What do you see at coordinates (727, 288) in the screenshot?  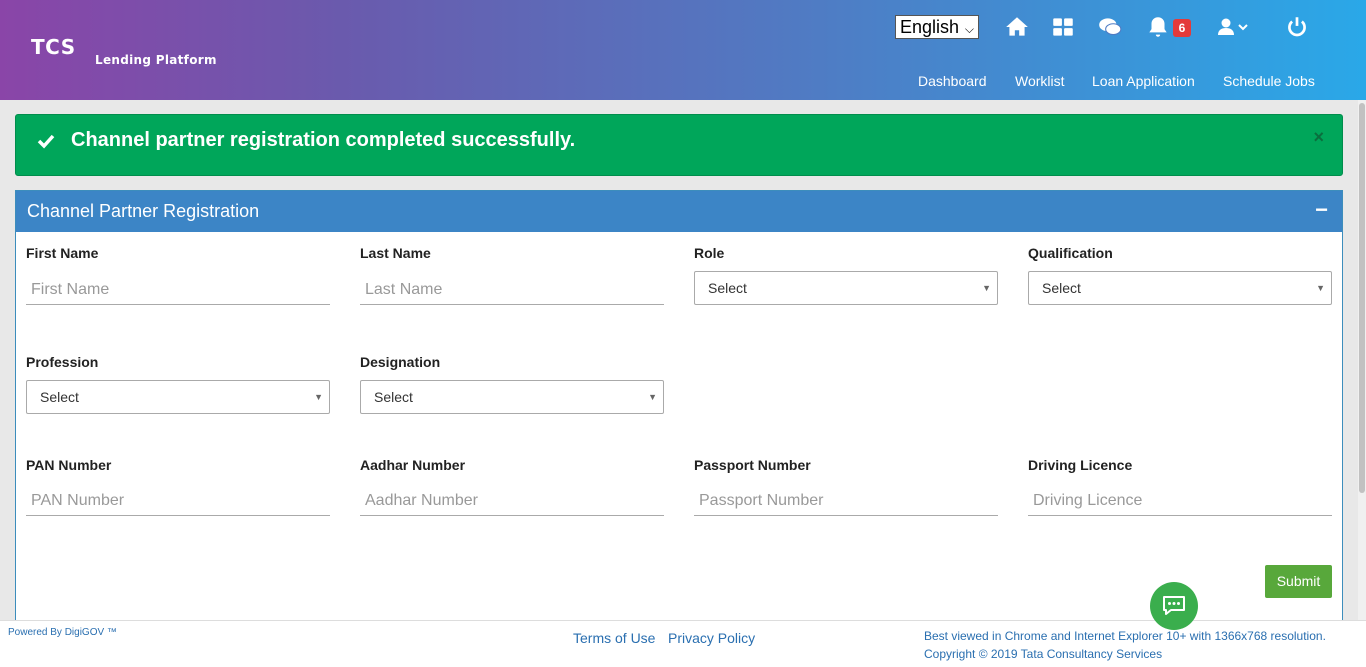 I see `role-select-value: Select` at bounding box center [727, 288].